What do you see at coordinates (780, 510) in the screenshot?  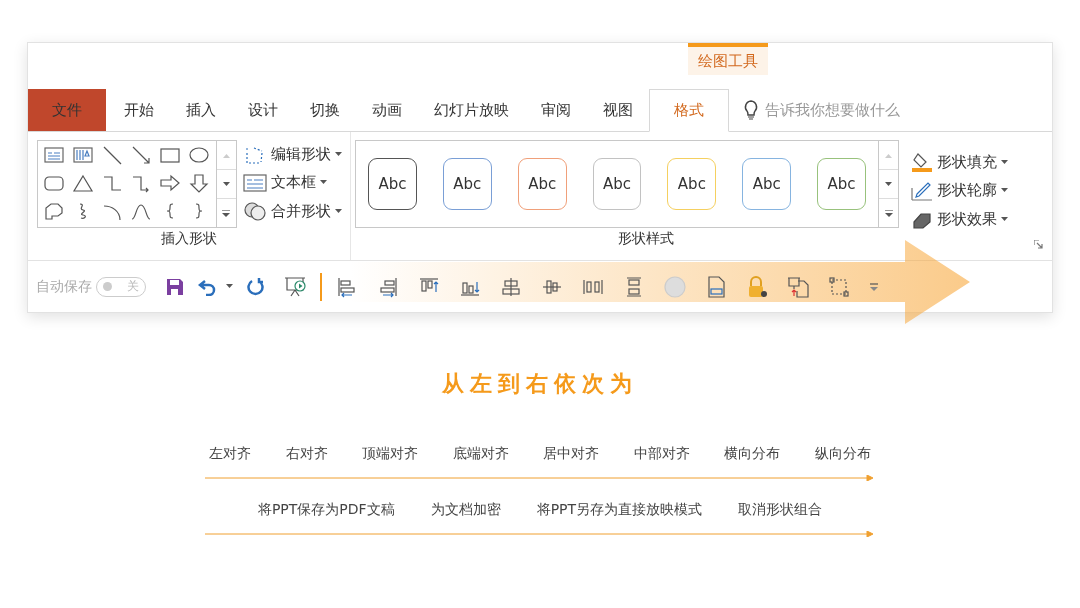 I see `caption-item: 取消形状组合` at bounding box center [780, 510].